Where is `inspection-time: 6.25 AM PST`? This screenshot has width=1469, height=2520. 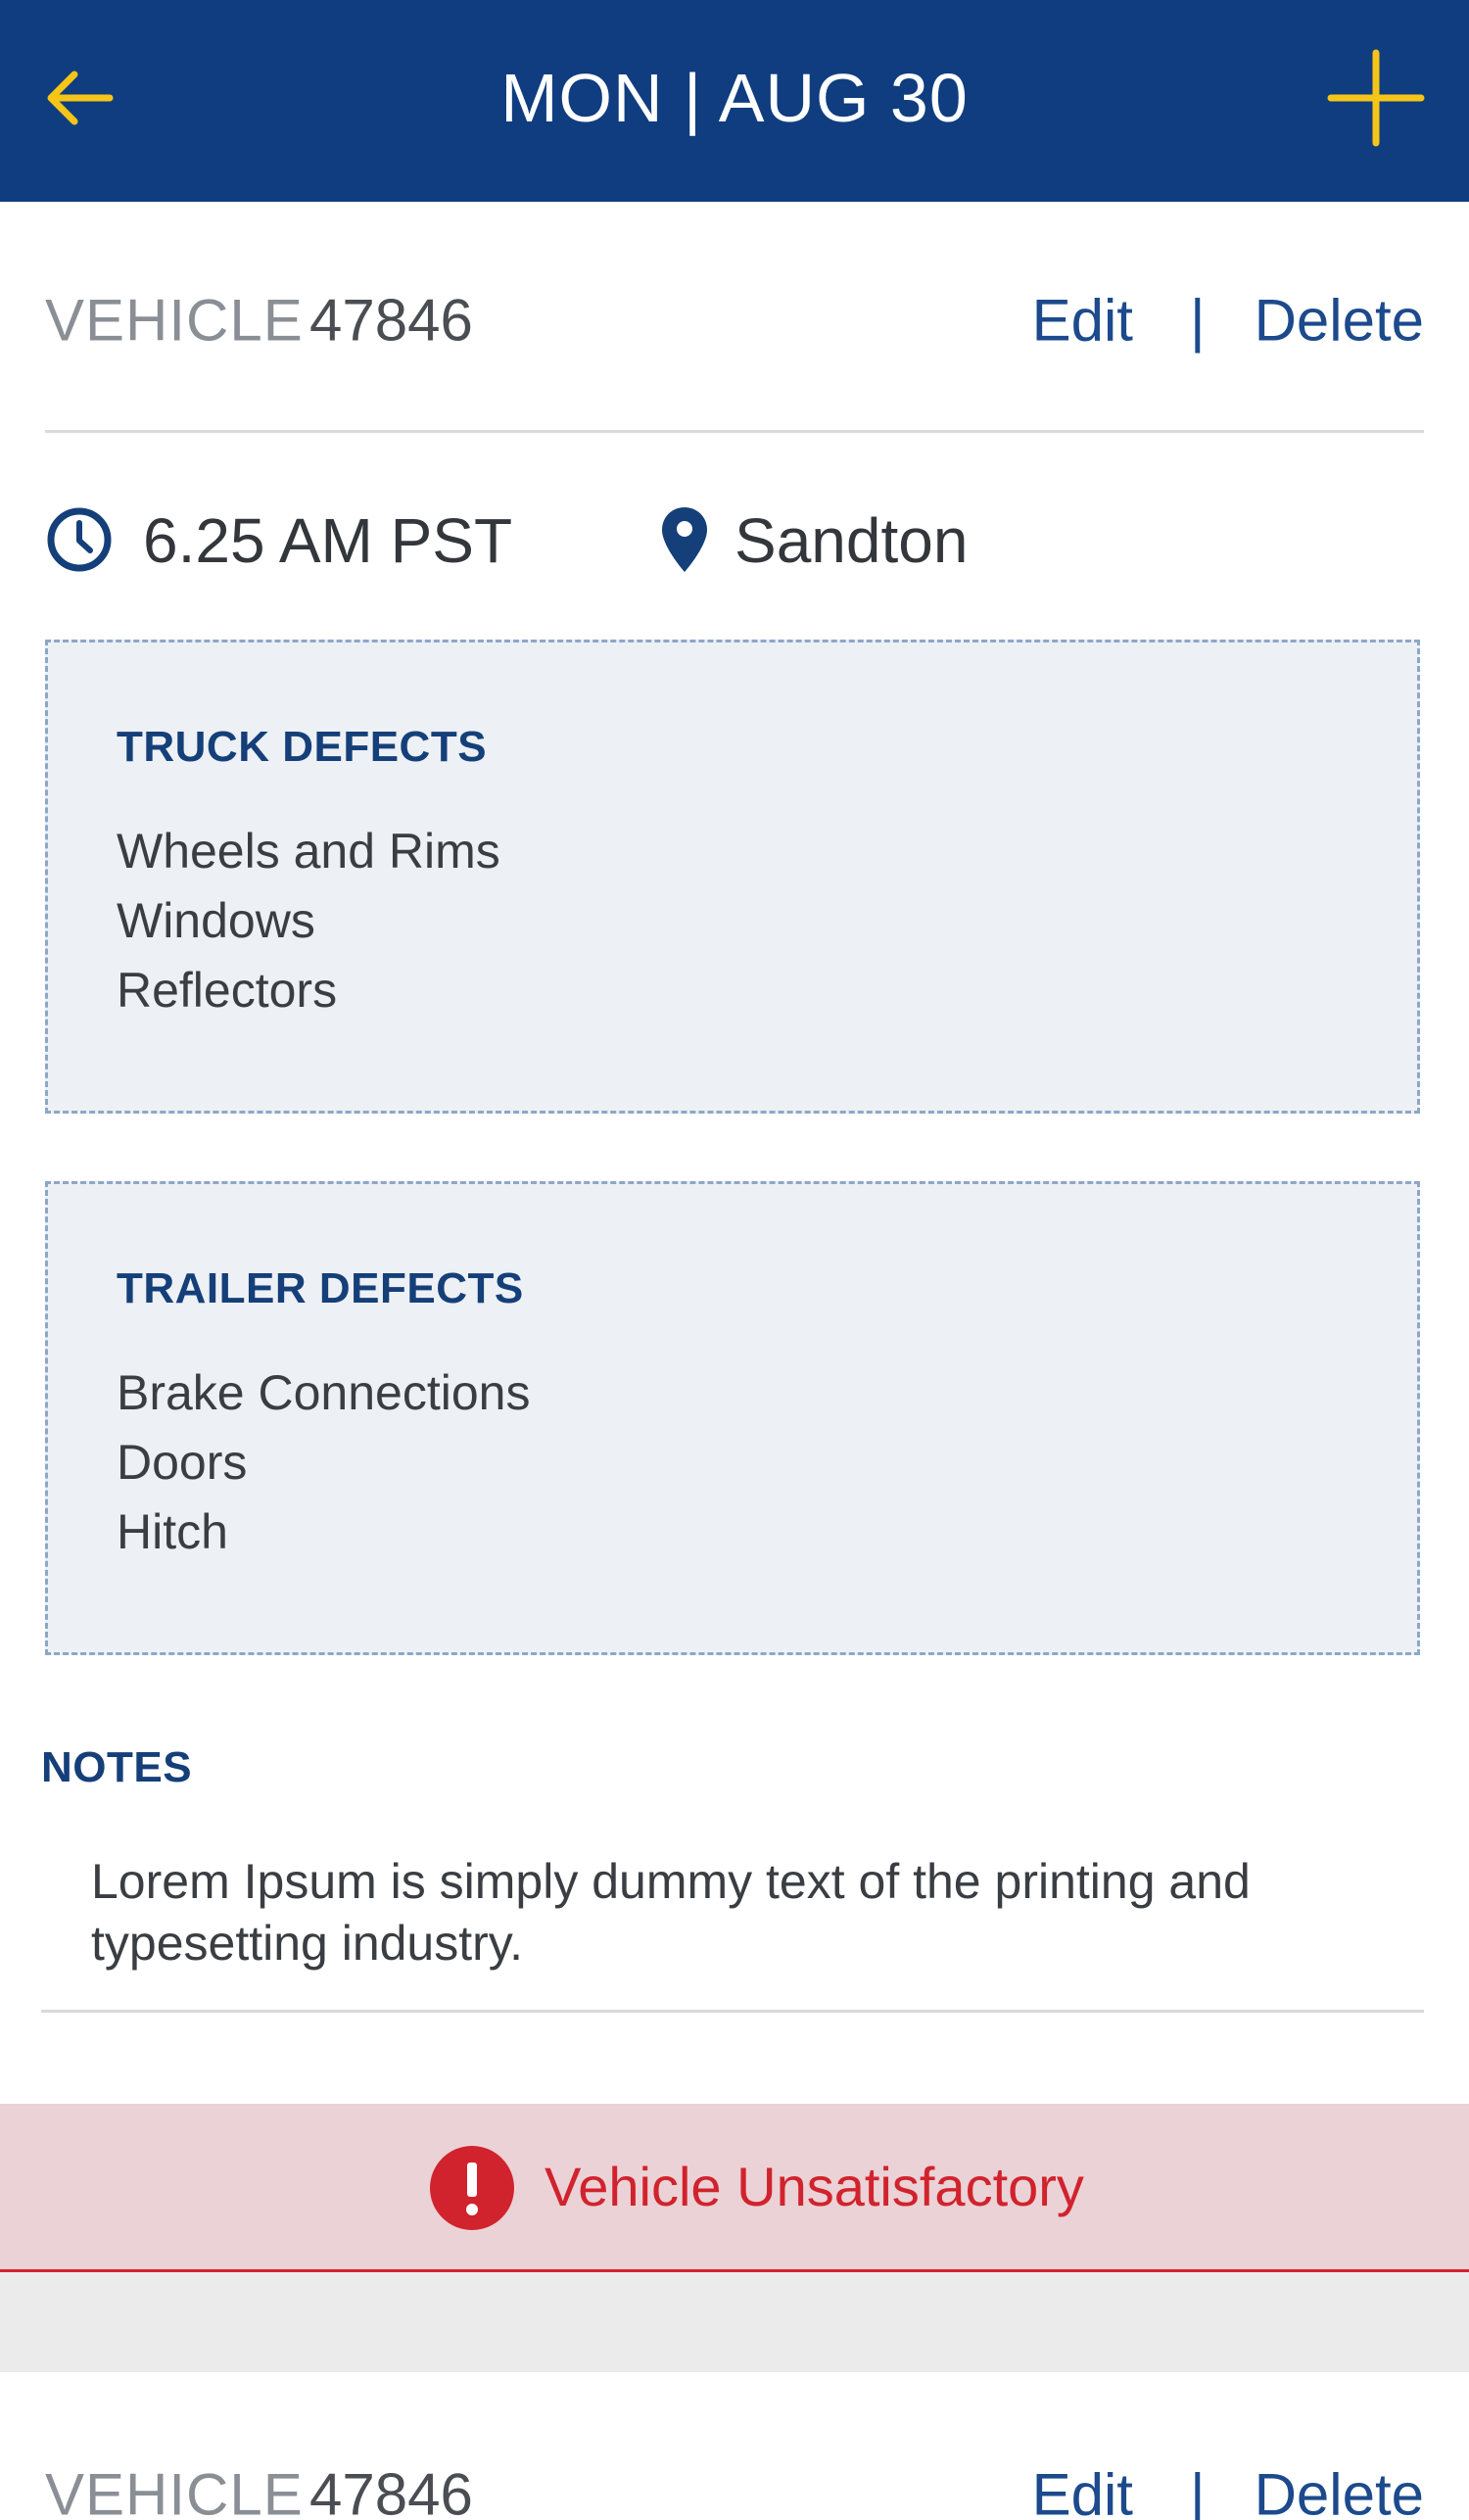 inspection-time: 6.25 AM PST is located at coordinates (328, 540).